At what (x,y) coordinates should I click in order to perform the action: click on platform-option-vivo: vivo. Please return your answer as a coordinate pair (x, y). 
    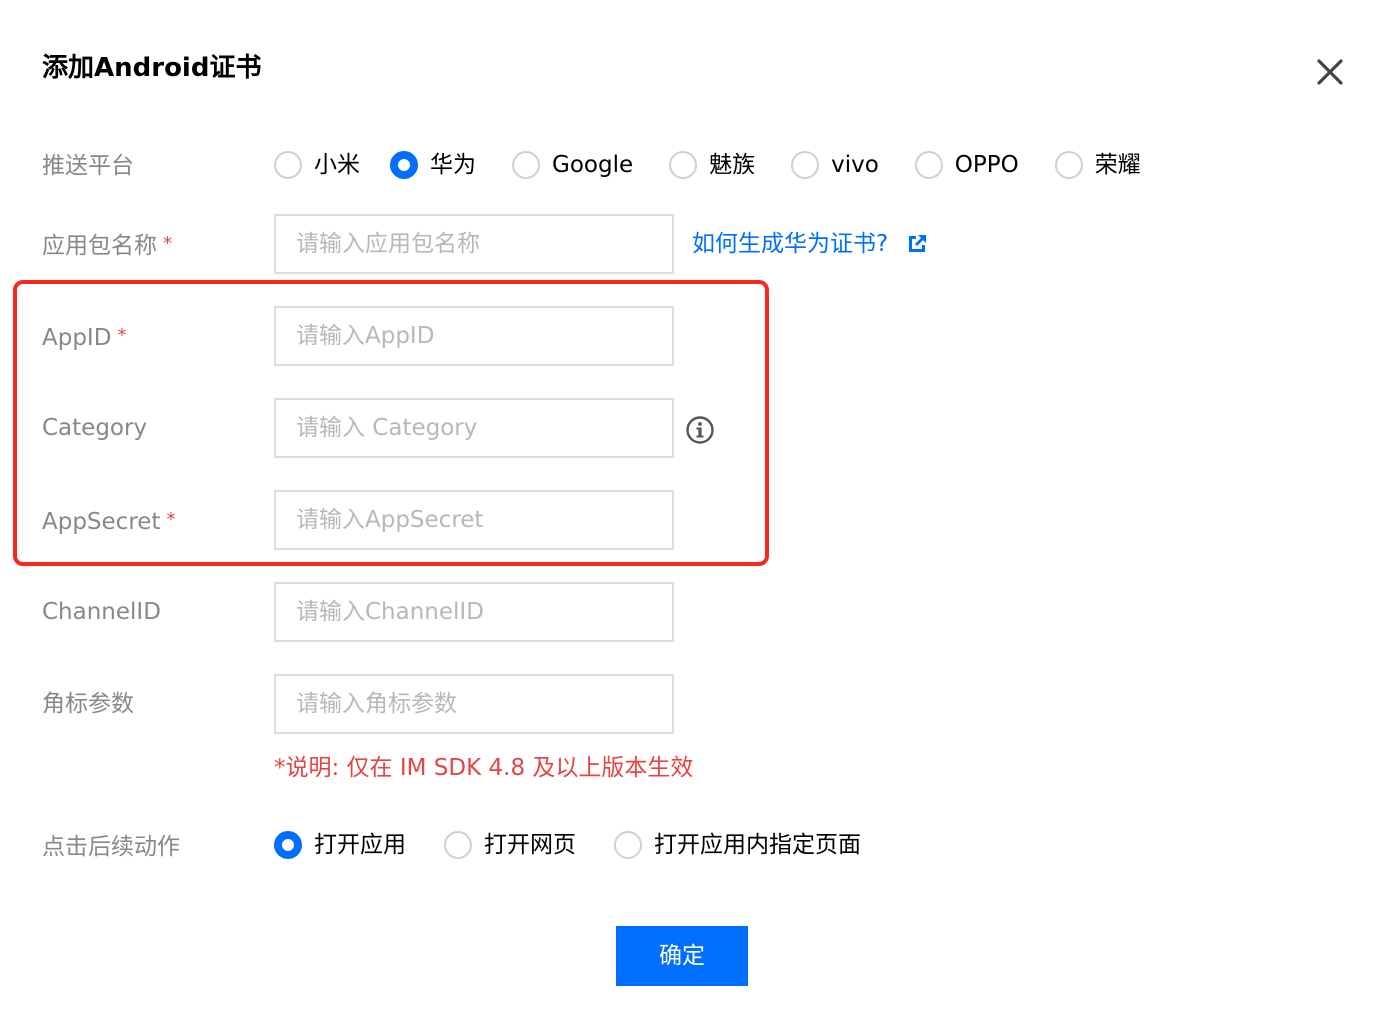
    Looking at the image, I should click on (835, 165).